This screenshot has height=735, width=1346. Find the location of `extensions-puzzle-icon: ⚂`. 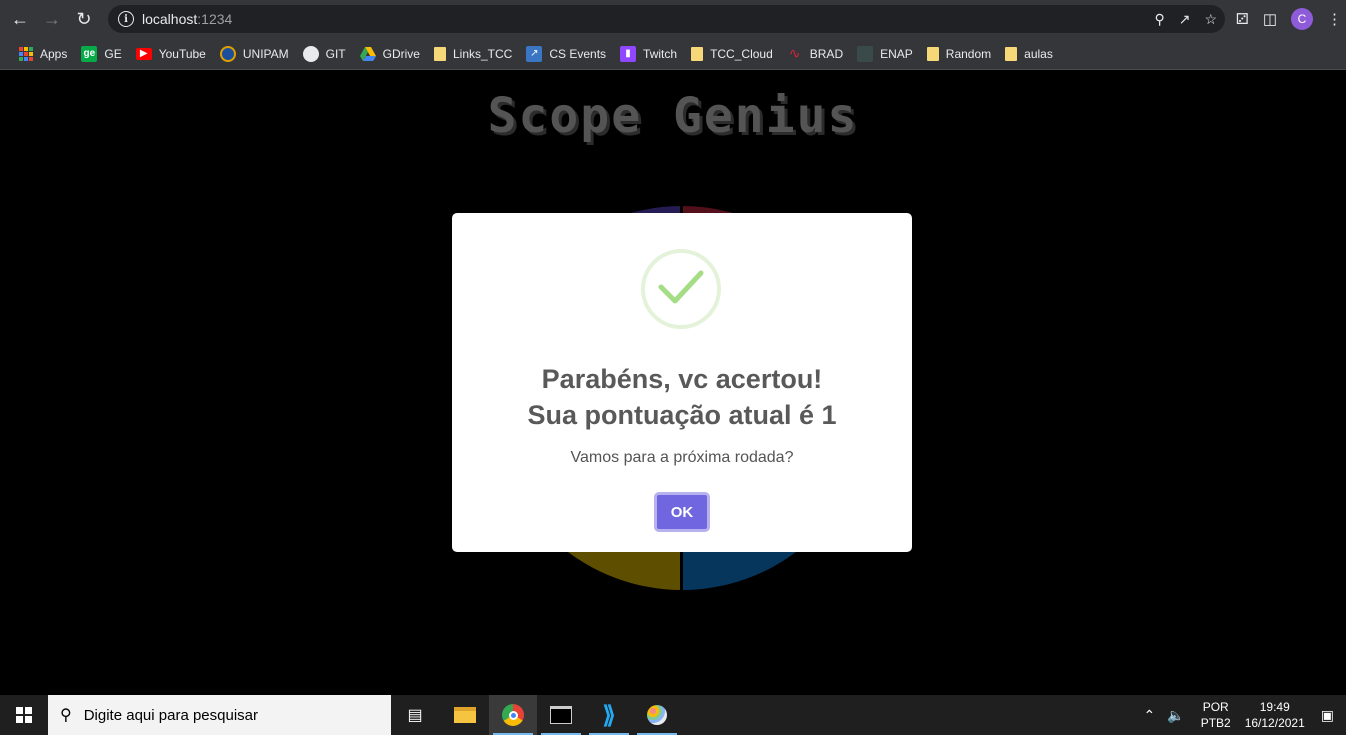

extensions-puzzle-icon: ⚂ is located at coordinates (1242, 19).